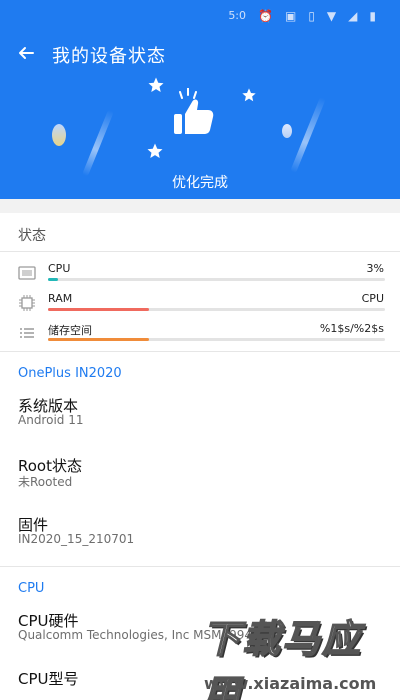 Image resolution: width=400 pixels, height=700 pixels. What do you see at coordinates (302, 15) in the screenshot?
I see `status-bar: 5:0 ⏰ ▣ ▯ ▼ ◢ ▮` at bounding box center [302, 15].